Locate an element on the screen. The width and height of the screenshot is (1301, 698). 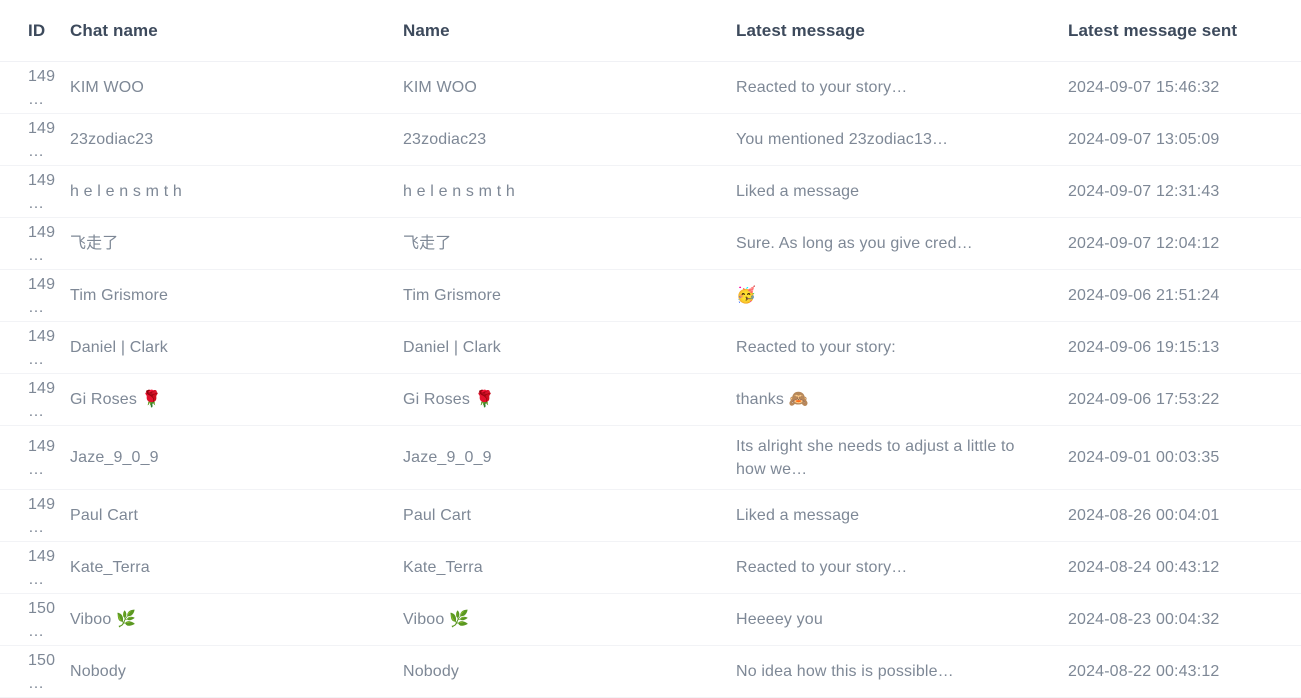
cell-latest-message-sent: 2024-08-26 00:04:01 is located at coordinates (1184, 515).